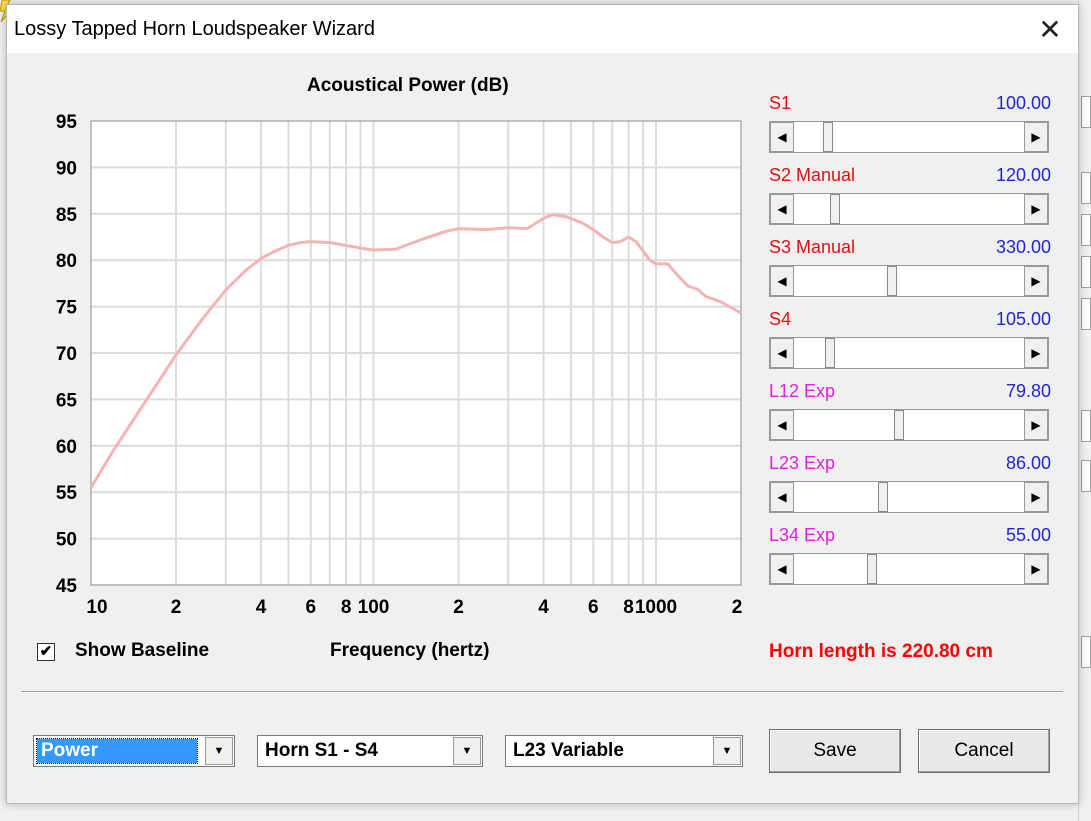 The width and height of the screenshot is (1091, 821). I want to click on cancel-button-label: Cancel, so click(984, 750).